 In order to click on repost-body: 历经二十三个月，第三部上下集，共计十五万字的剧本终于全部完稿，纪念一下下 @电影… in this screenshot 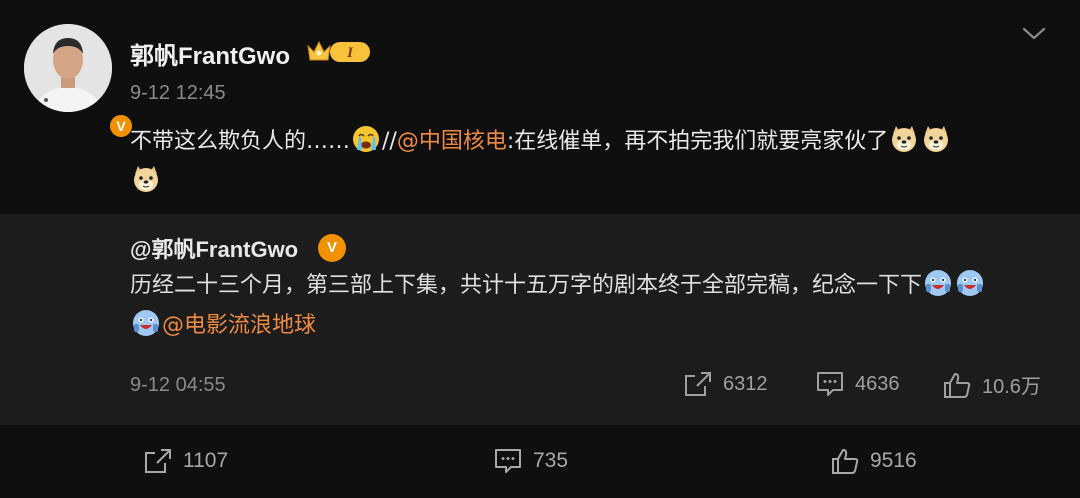, I will do `click(595, 306)`.